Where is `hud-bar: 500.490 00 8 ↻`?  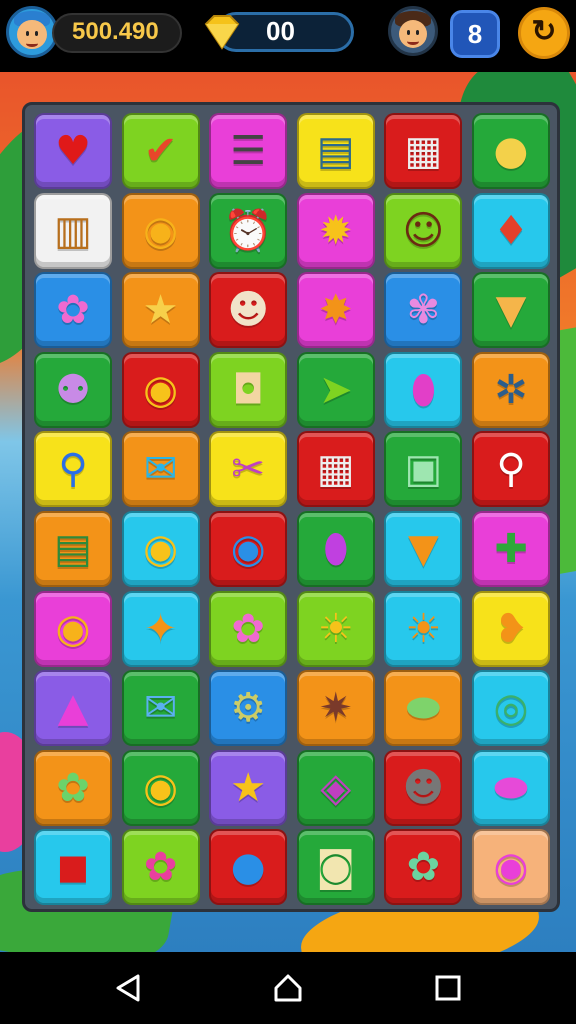 hud-bar: 500.490 00 8 ↻ is located at coordinates (288, 36).